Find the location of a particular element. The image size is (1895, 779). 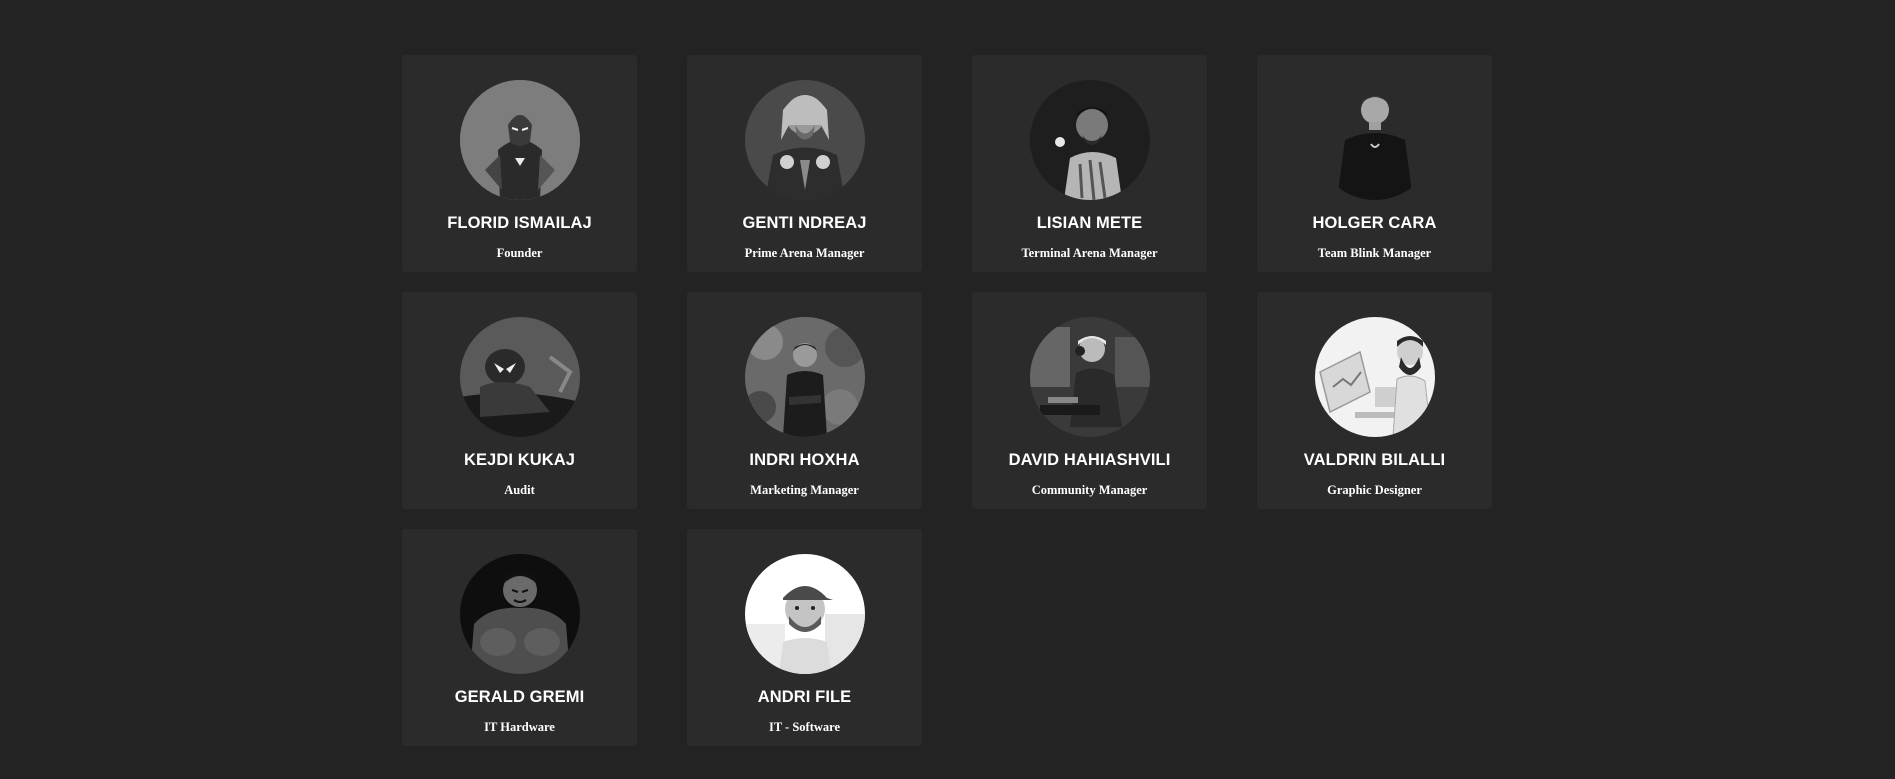

member-role: Marketing Manager is located at coordinates (804, 490).